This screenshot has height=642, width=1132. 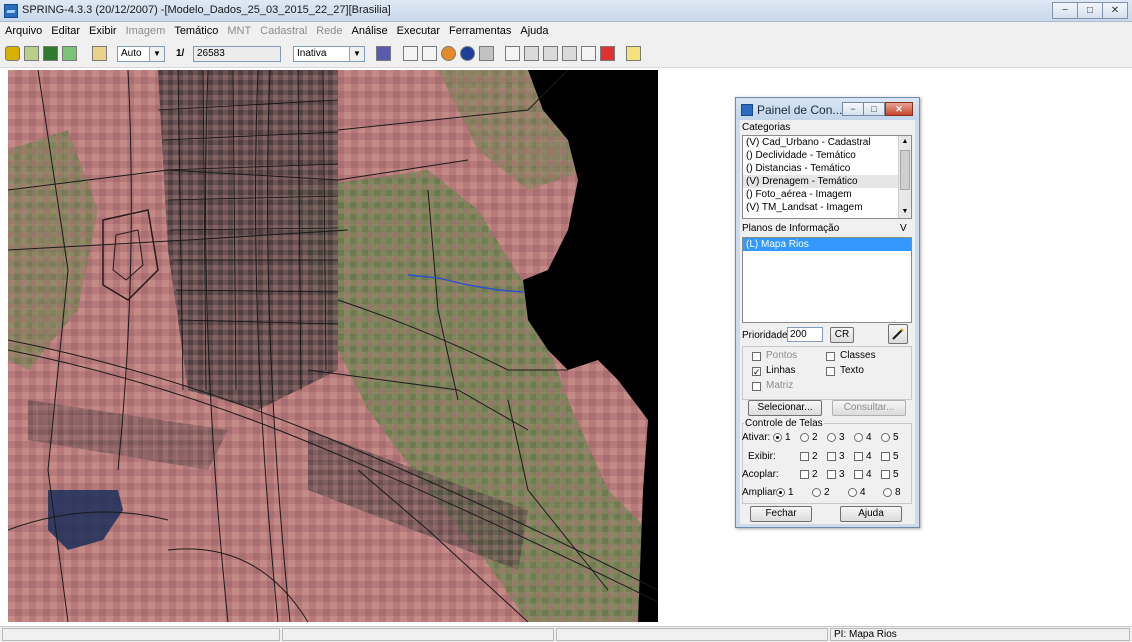 What do you see at coordinates (830, 371) in the screenshot?
I see `texto-checkbox` at bounding box center [830, 371].